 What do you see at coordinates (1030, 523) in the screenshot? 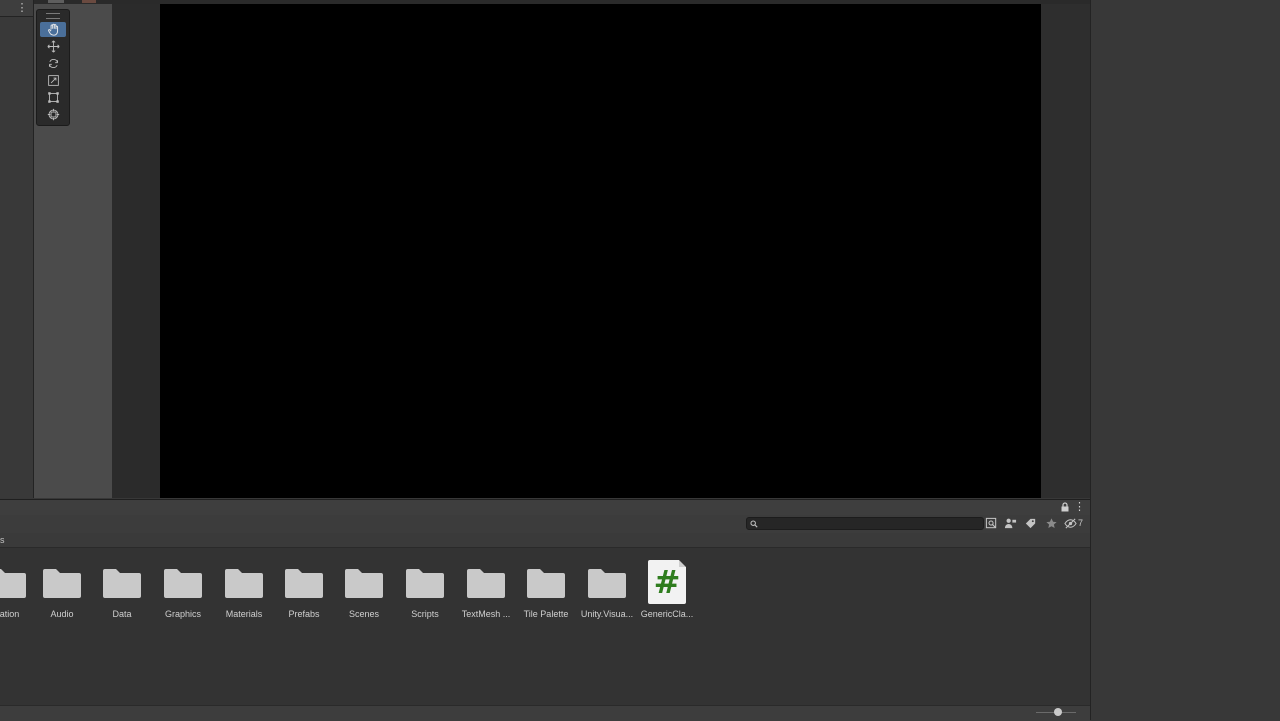
I see `tag-icon` at bounding box center [1030, 523].